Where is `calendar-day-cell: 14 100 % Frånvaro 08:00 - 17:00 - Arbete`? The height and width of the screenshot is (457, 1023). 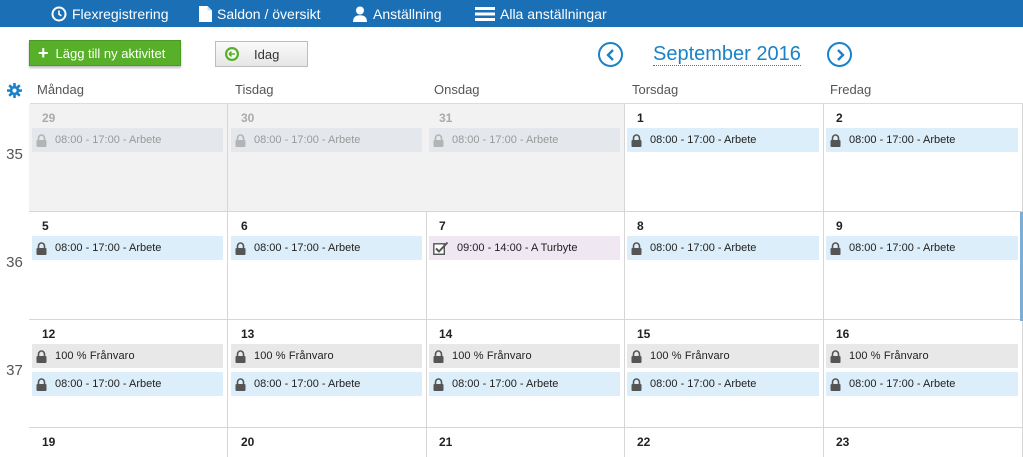
calendar-day-cell: 14 100 % Frånvaro 08:00 - 17:00 - Arbete is located at coordinates (525, 374).